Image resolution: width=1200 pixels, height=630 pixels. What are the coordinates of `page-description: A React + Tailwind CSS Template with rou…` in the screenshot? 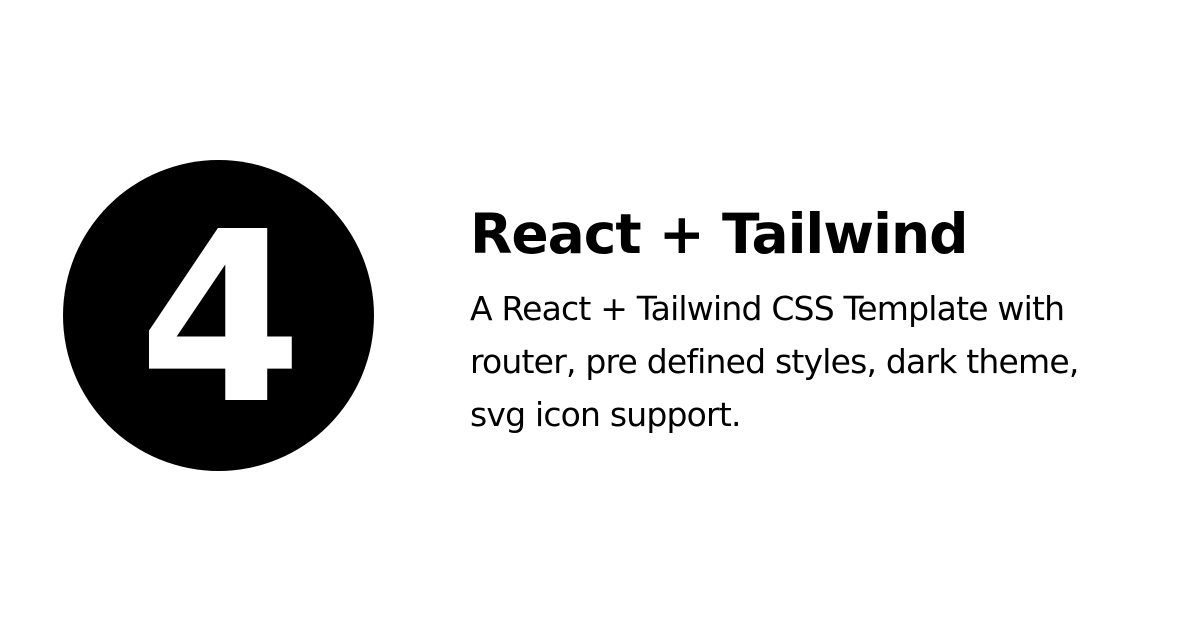 It's located at (774, 361).